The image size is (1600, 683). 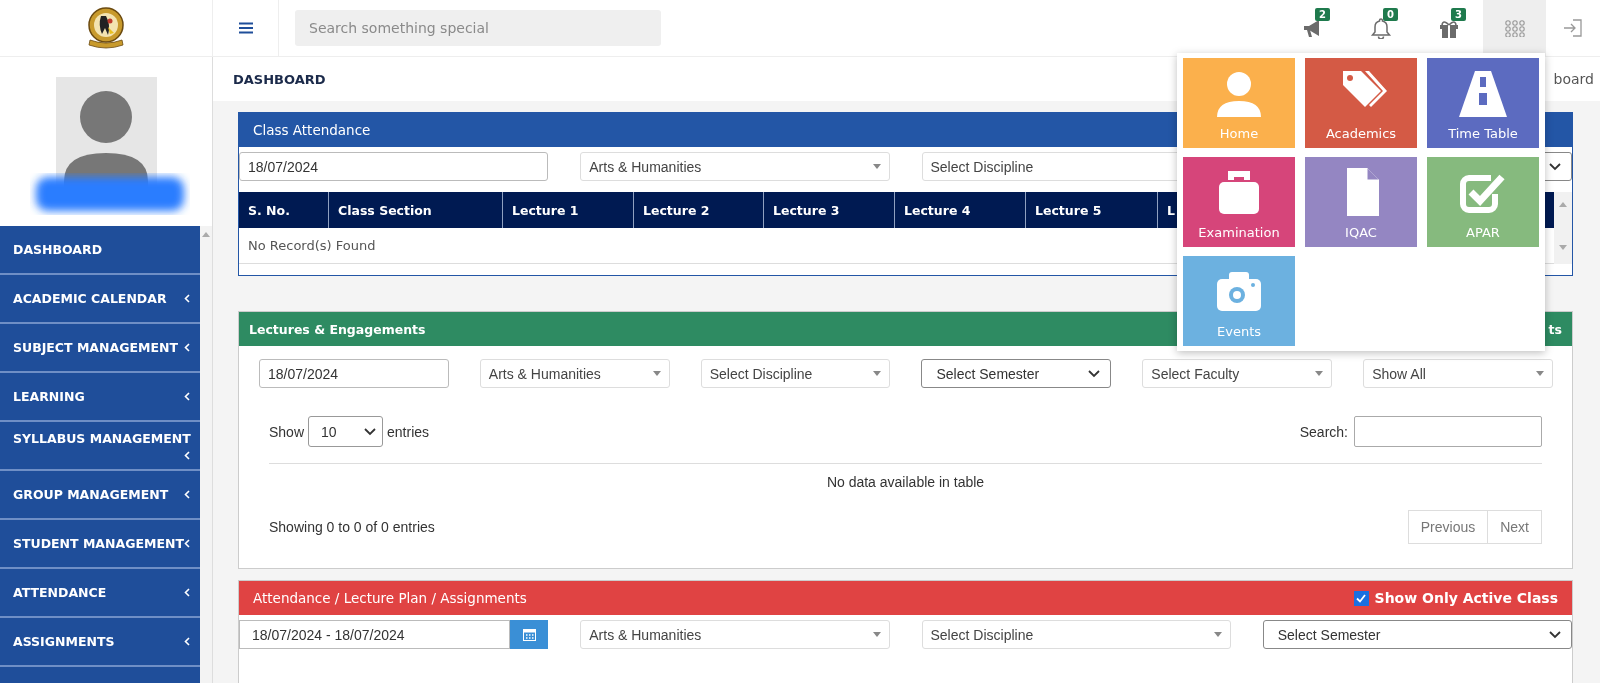 I want to click on card-title: Lectures & Engagements, so click(x=337, y=329).